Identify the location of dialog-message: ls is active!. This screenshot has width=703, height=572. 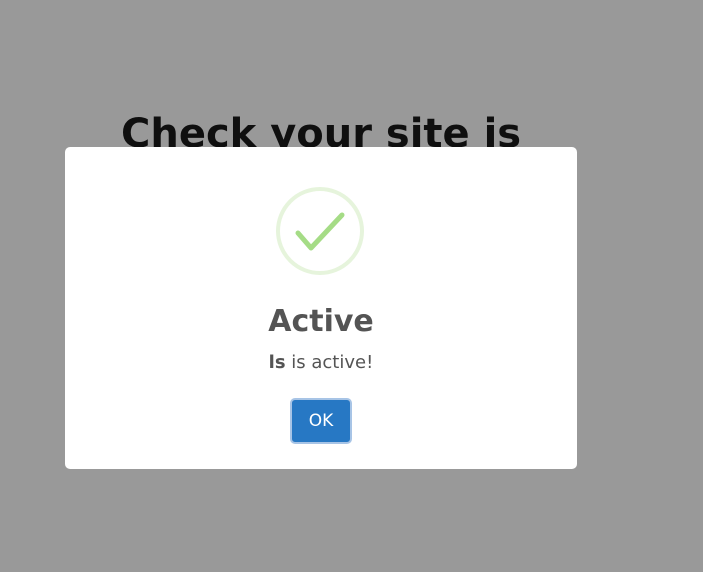
(321, 363).